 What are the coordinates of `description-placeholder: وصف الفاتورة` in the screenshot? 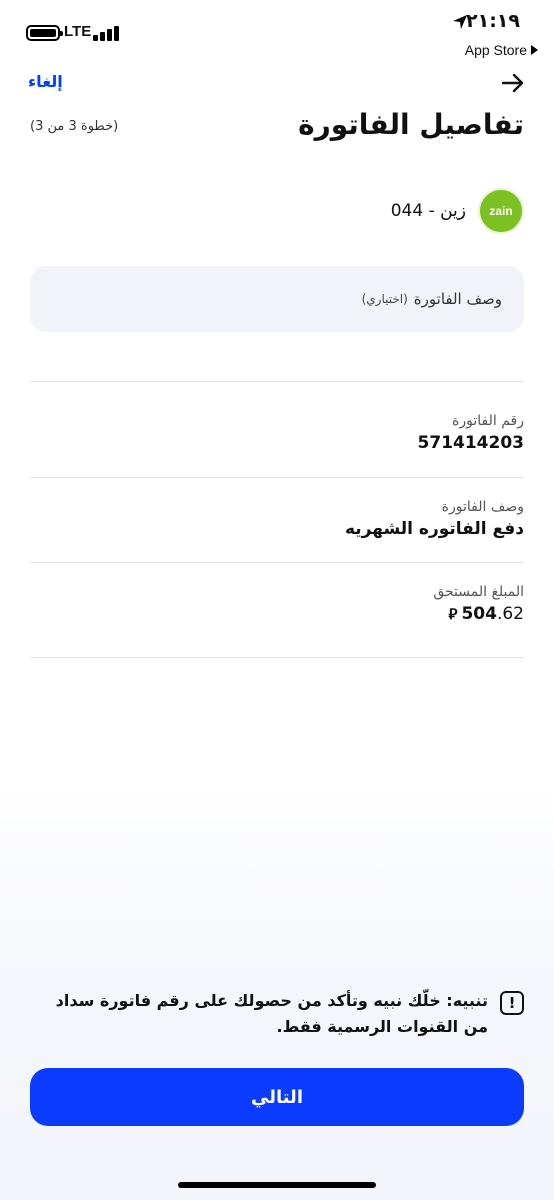 It's located at (457, 299).